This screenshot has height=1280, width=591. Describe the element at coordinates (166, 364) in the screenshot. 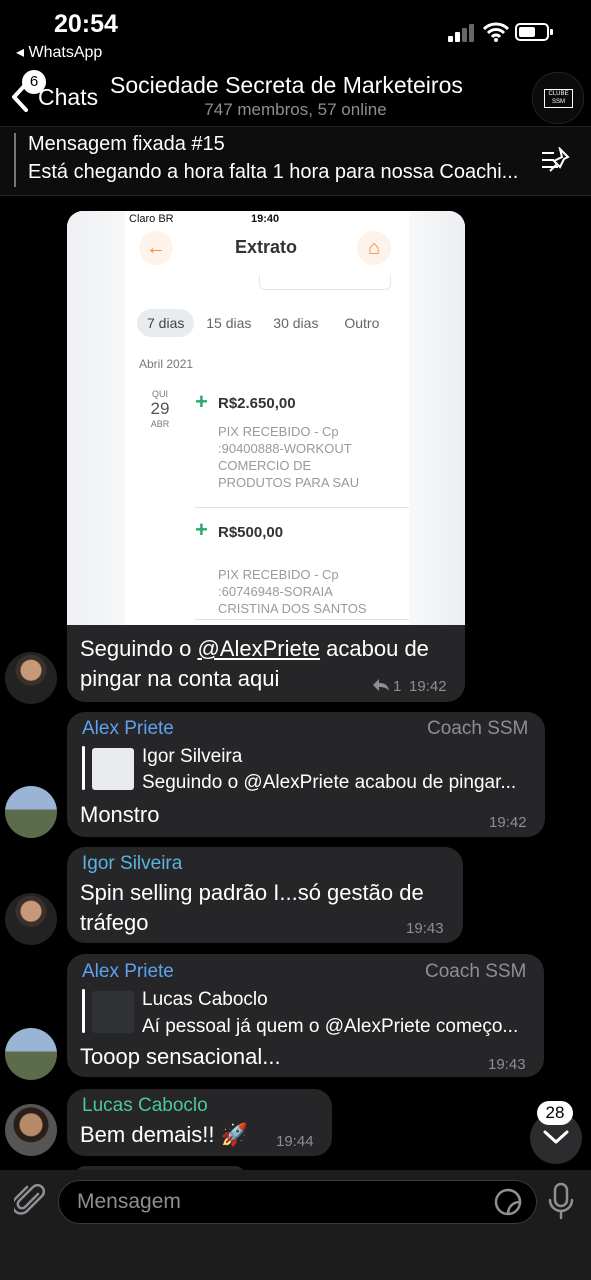

I see `month-heading: Abril 2021` at that location.